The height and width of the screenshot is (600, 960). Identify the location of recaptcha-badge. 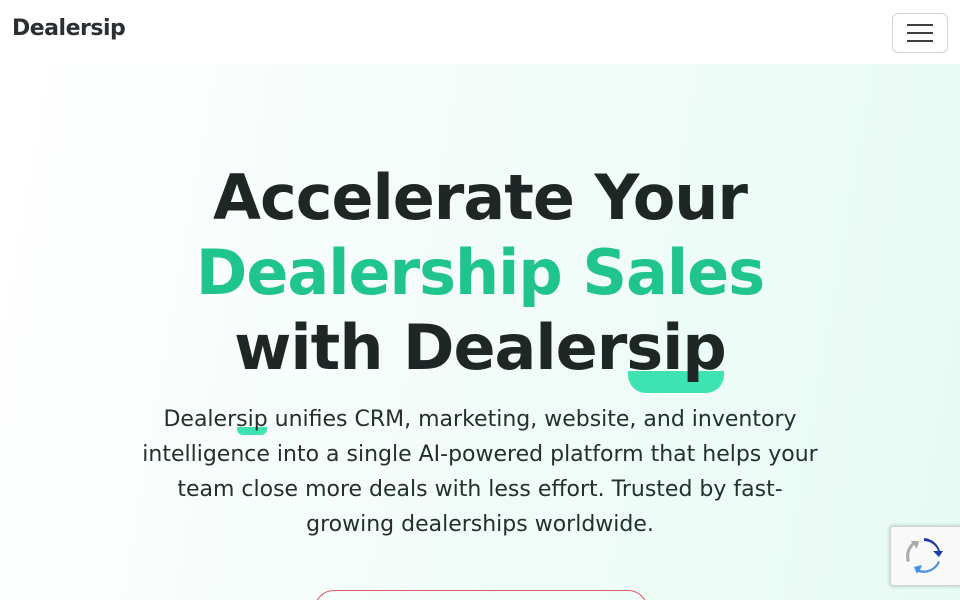
(925, 556).